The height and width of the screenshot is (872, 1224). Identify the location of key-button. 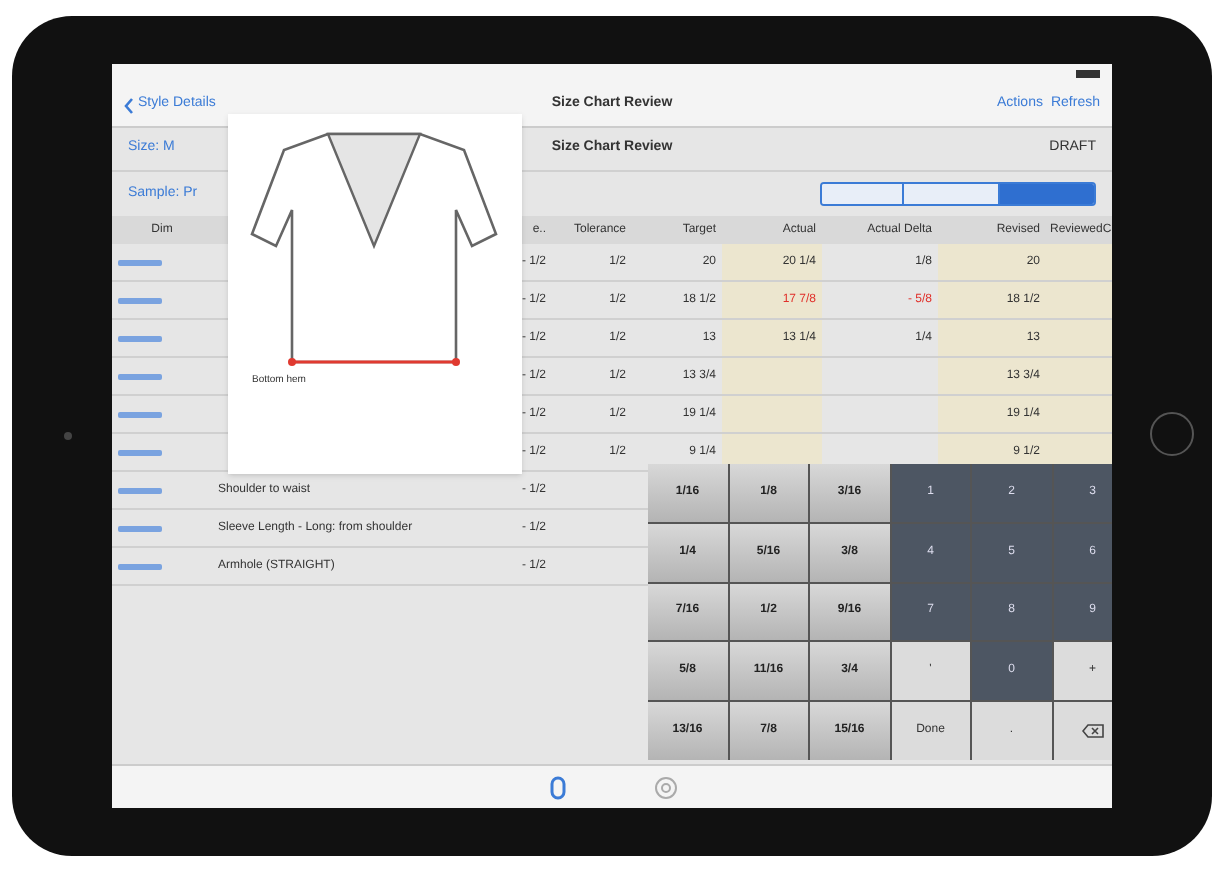
(1082, 731).